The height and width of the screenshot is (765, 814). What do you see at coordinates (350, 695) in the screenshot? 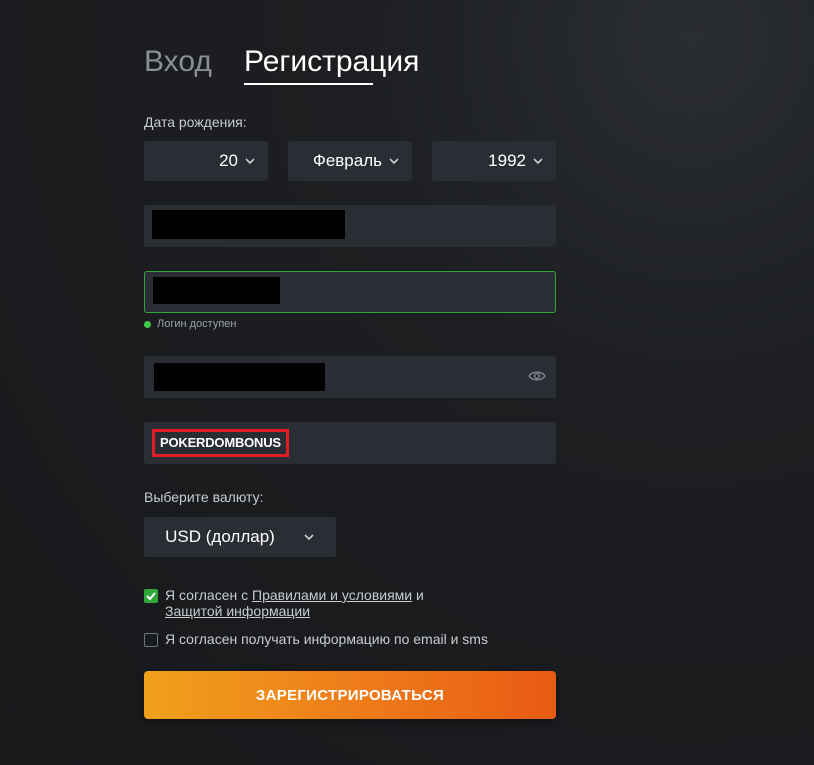
I see `register-button: ЗАРЕГИСТРИРОВАТЬСЯ` at bounding box center [350, 695].